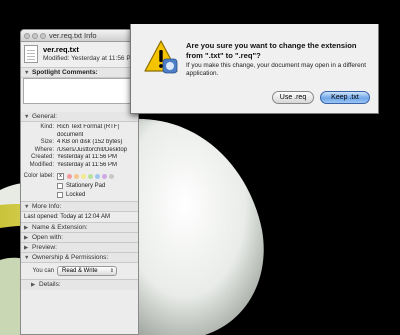 The image size is (400, 335). Describe the element at coordinates (79, 237) in the screenshot. I see `section-open-with: ▶ Open with:` at that location.